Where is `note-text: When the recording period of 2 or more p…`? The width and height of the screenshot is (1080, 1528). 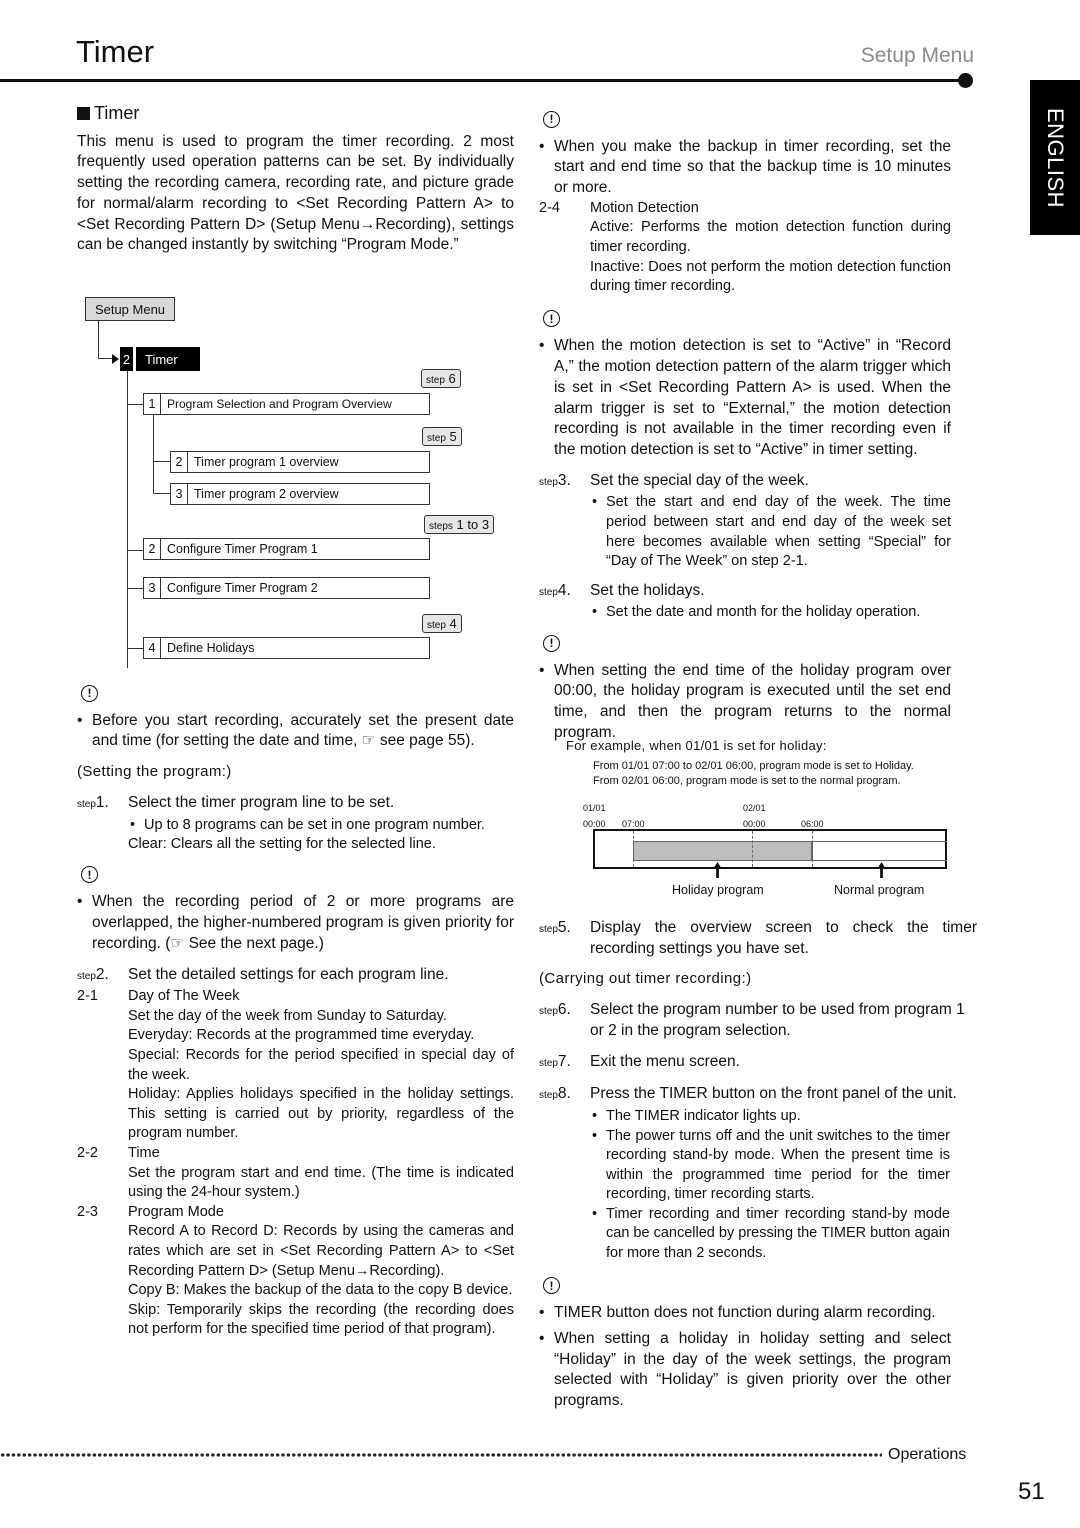 note-text: When the recording period of 2 or more p… is located at coordinates (295, 923).